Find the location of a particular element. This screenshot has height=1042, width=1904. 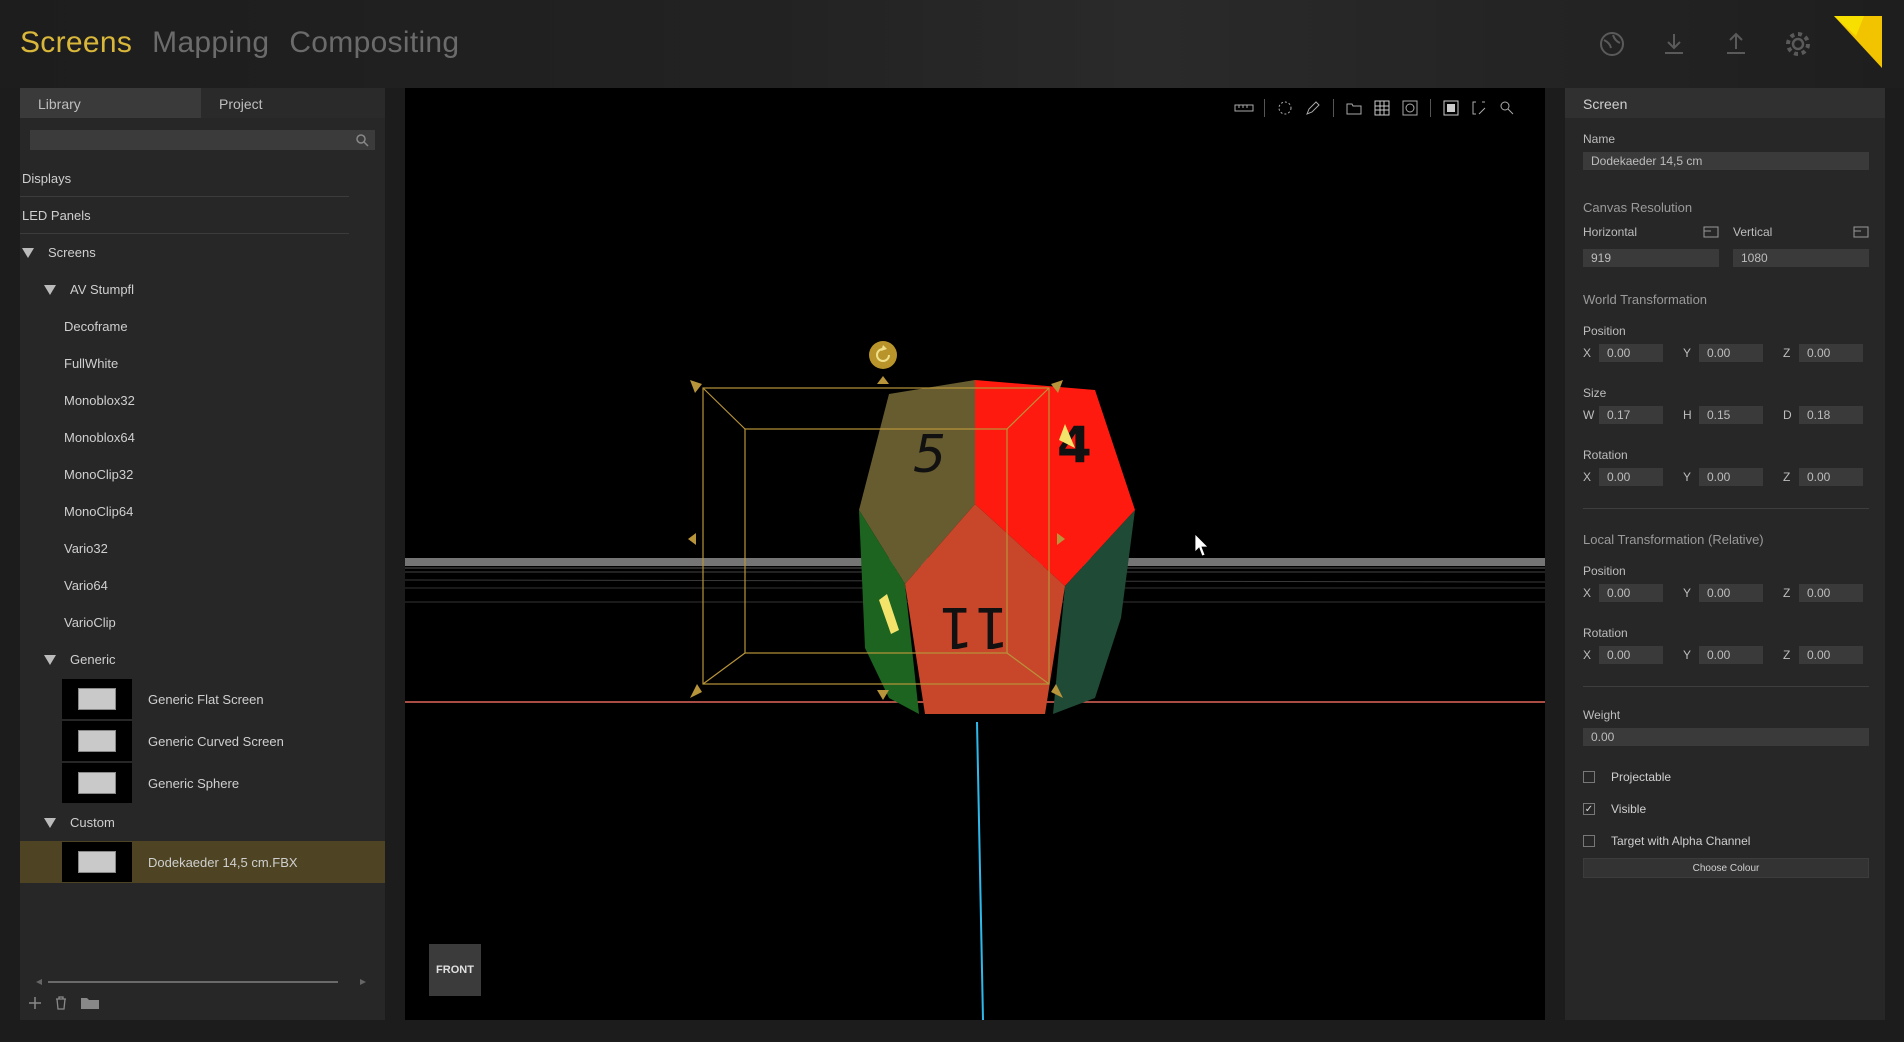

world-position-z-field: 0.00 is located at coordinates (1831, 353).